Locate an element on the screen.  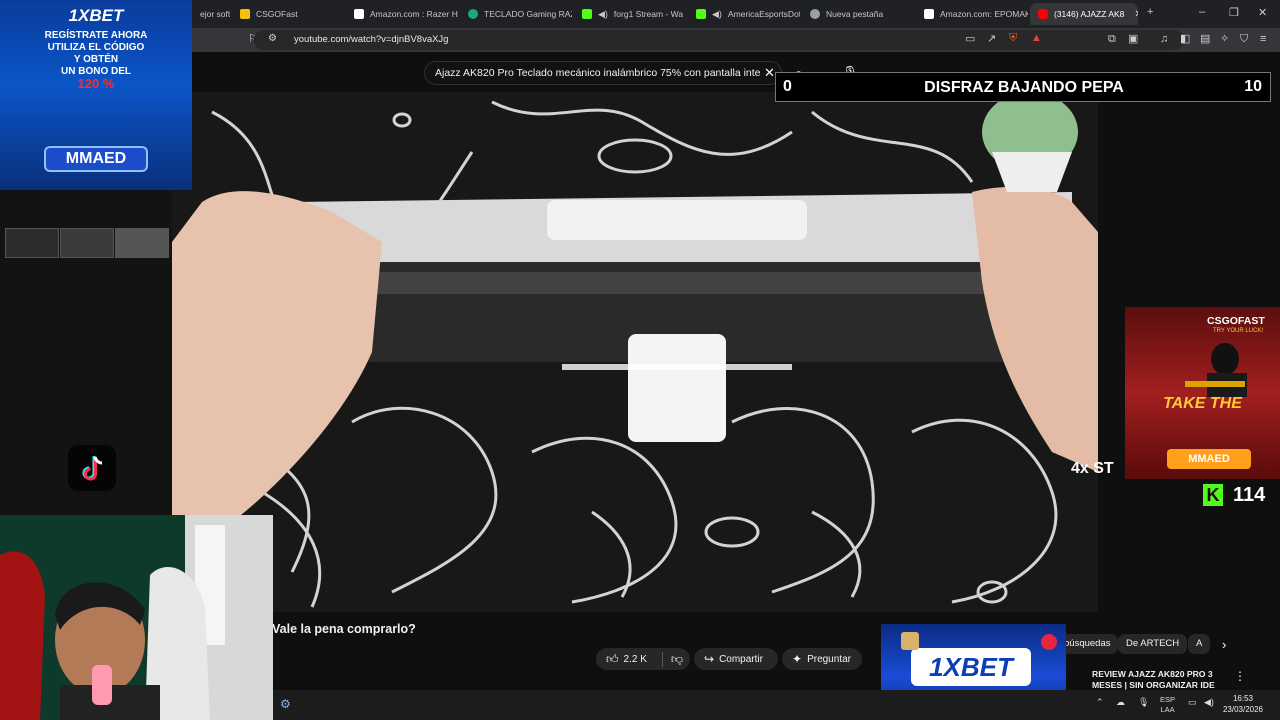
chevron-right-icon: › is located at coordinates (1224, 644).